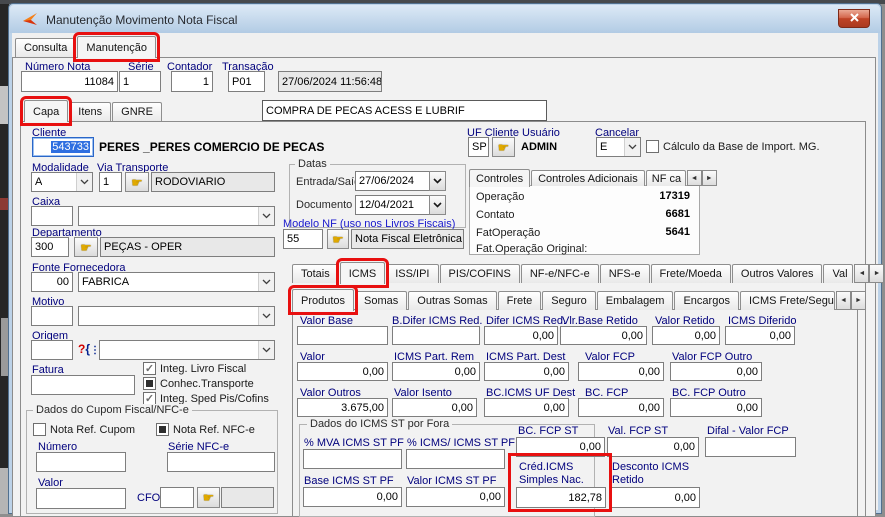 The height and width of the screenshot is (517, 885). What do you see at coordinates (176, 316) in the screenshot?
I see `motivo-select` at bounding box center [176, 316].